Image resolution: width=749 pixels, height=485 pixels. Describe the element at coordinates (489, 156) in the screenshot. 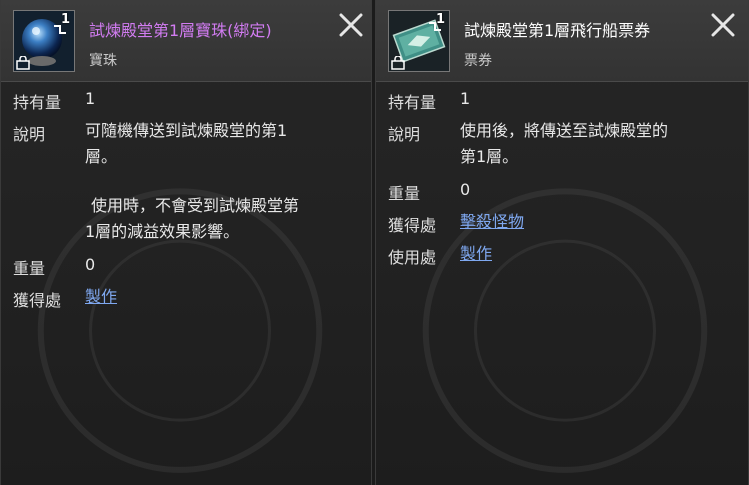

I see `description-line-2: 第1層。` at that location.